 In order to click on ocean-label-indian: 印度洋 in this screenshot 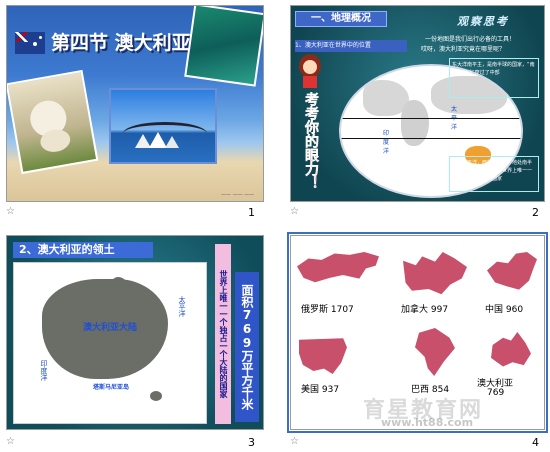, I will do `click(386, 142)`.